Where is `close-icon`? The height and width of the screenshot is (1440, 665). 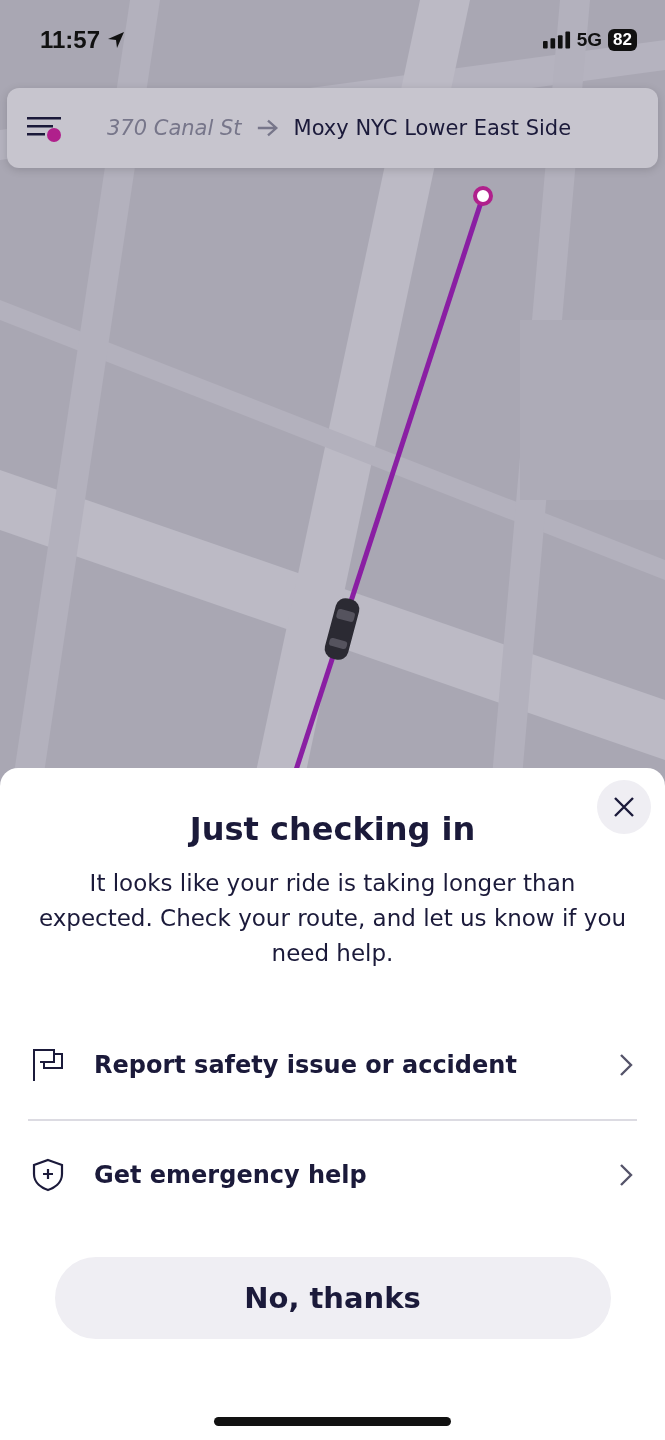
close-icon is located at coordinates (624, 807).